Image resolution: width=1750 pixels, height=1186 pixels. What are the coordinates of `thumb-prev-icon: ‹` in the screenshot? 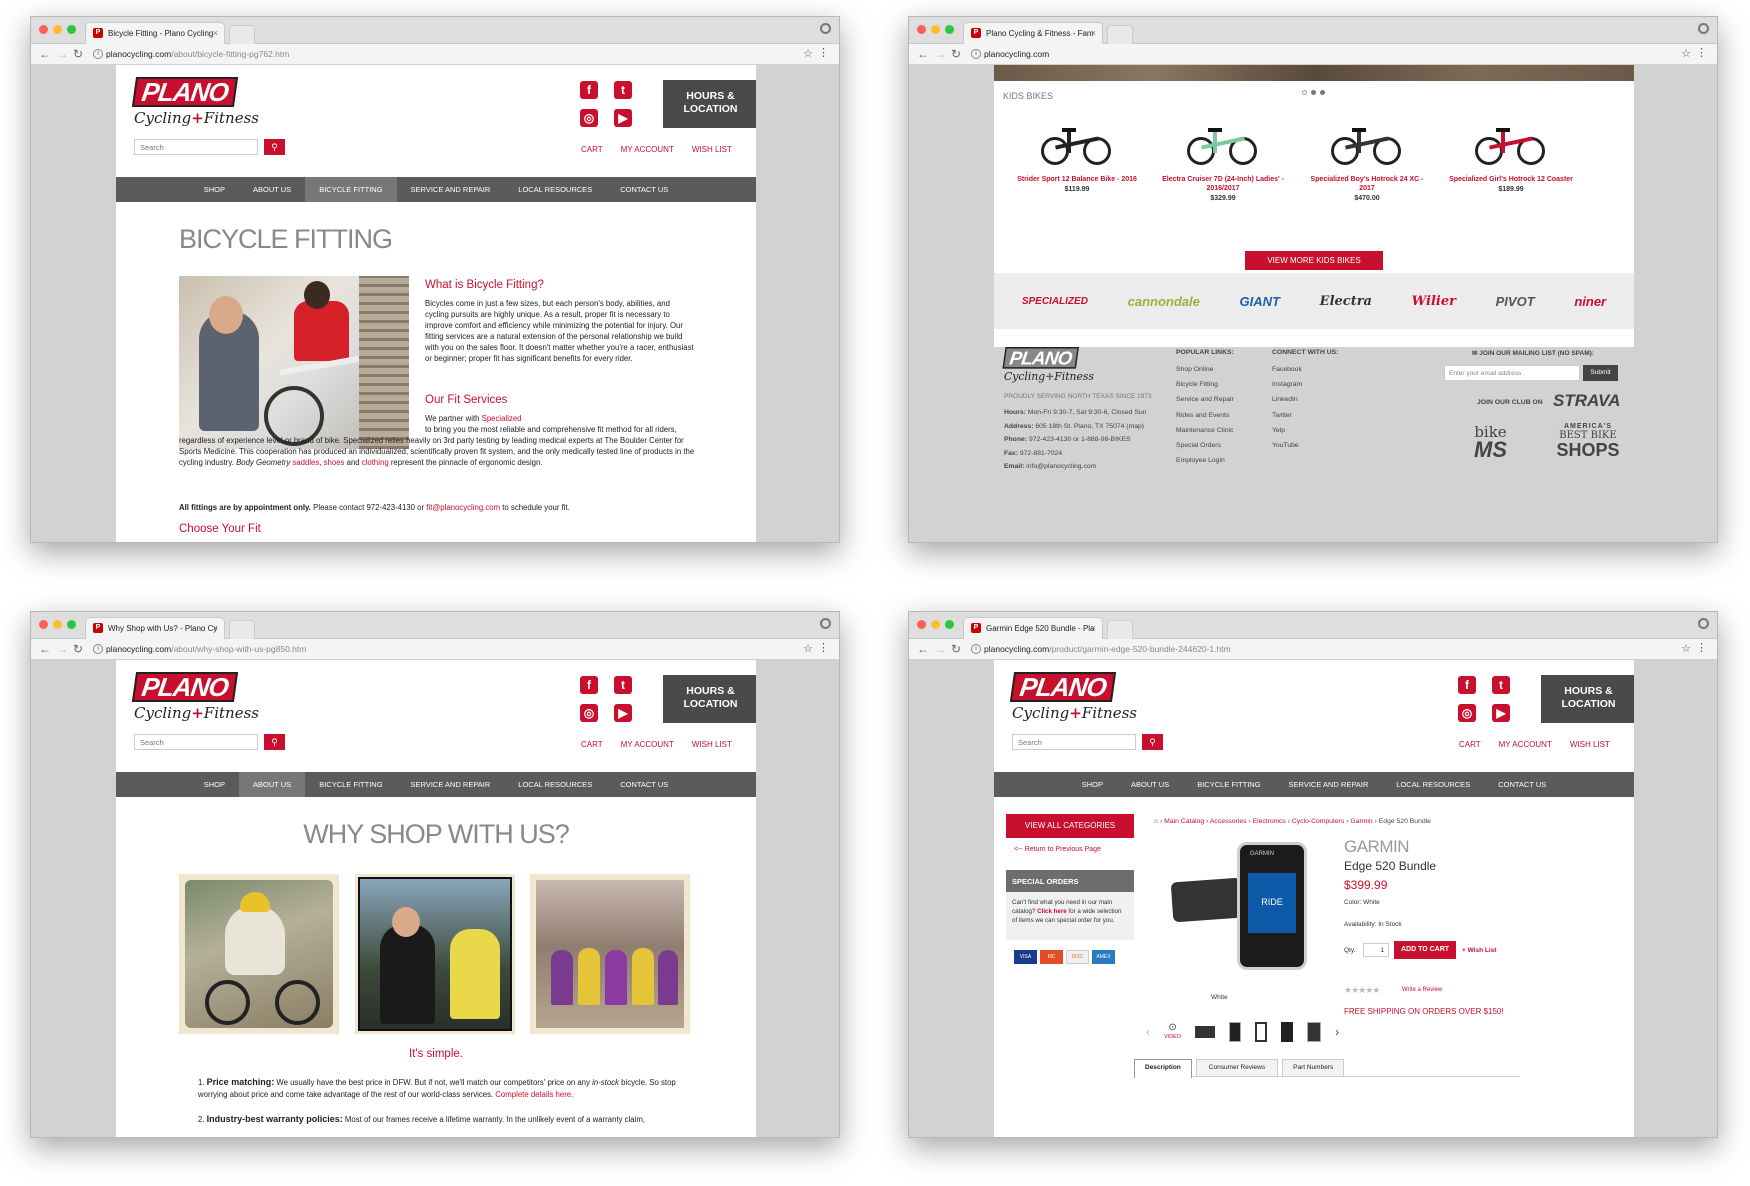 It's located at (1148, 1032).